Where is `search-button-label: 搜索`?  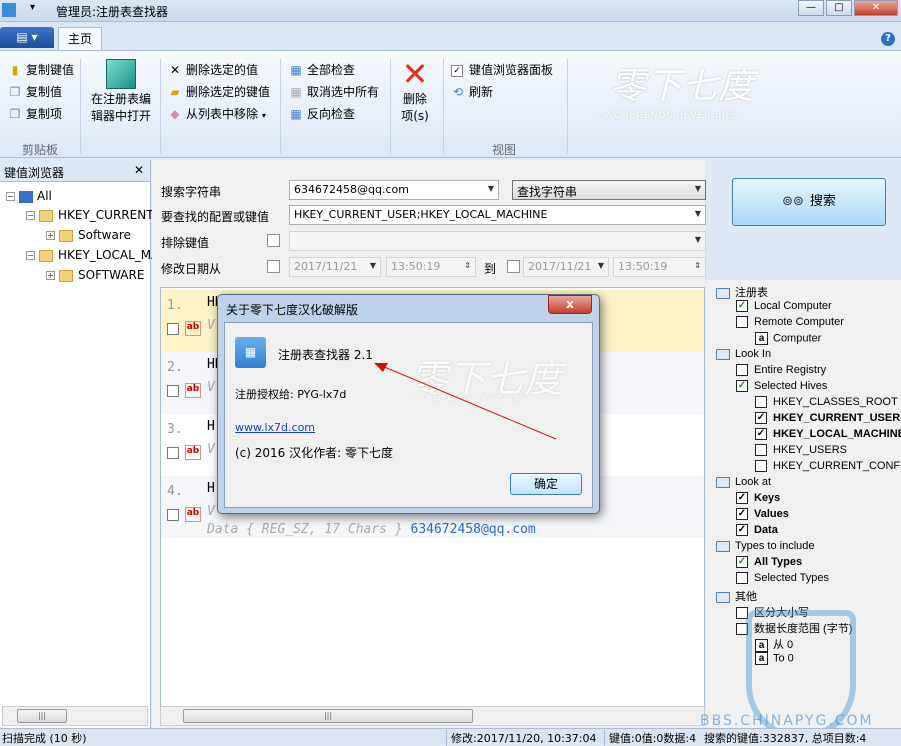 search-button-label: 搜索 is located at coordinates (822, 201).